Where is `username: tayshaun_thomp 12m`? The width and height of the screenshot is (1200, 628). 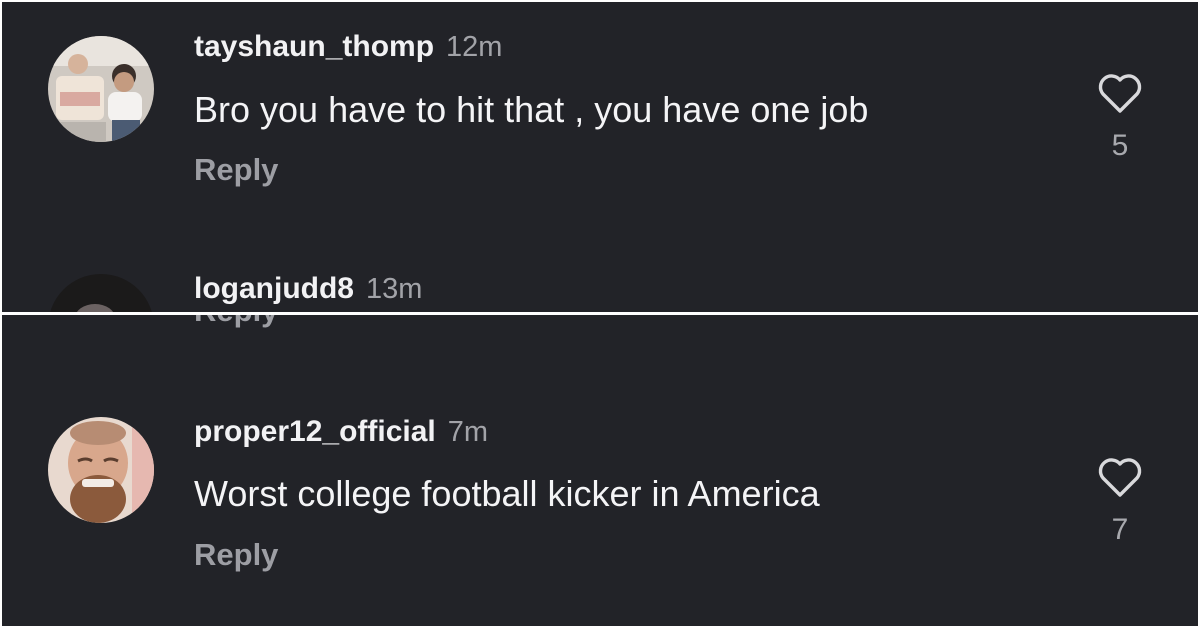 username: tayshaun_thomp 12m is located at coordinates (348, 47).